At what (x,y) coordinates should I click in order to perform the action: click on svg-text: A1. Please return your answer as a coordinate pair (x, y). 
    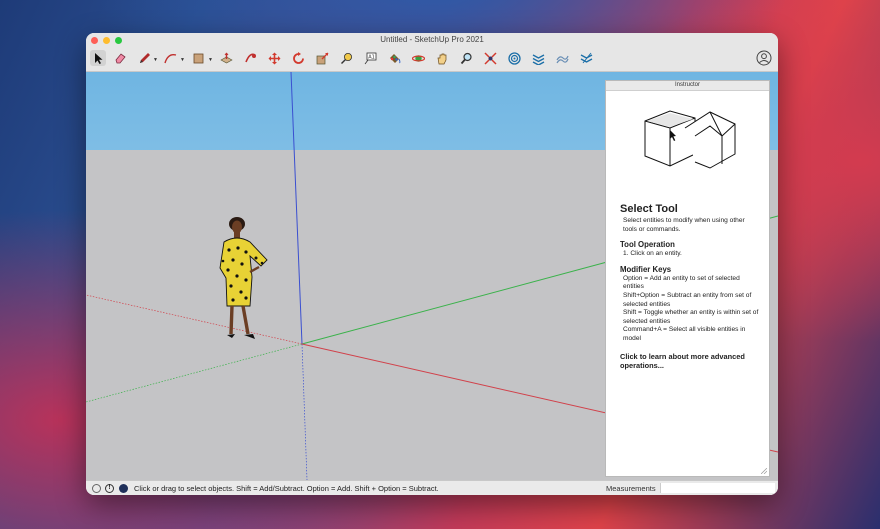
    Looking at the image, I should click on (371, 57).